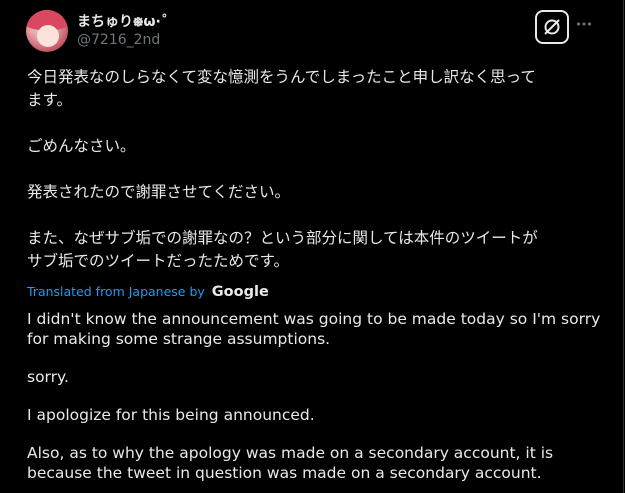  What do you see at coordinates (179, 339) in the screenshot?
I see `translation-line: for making some strange assumptions.` at bounding box center [179, 339].